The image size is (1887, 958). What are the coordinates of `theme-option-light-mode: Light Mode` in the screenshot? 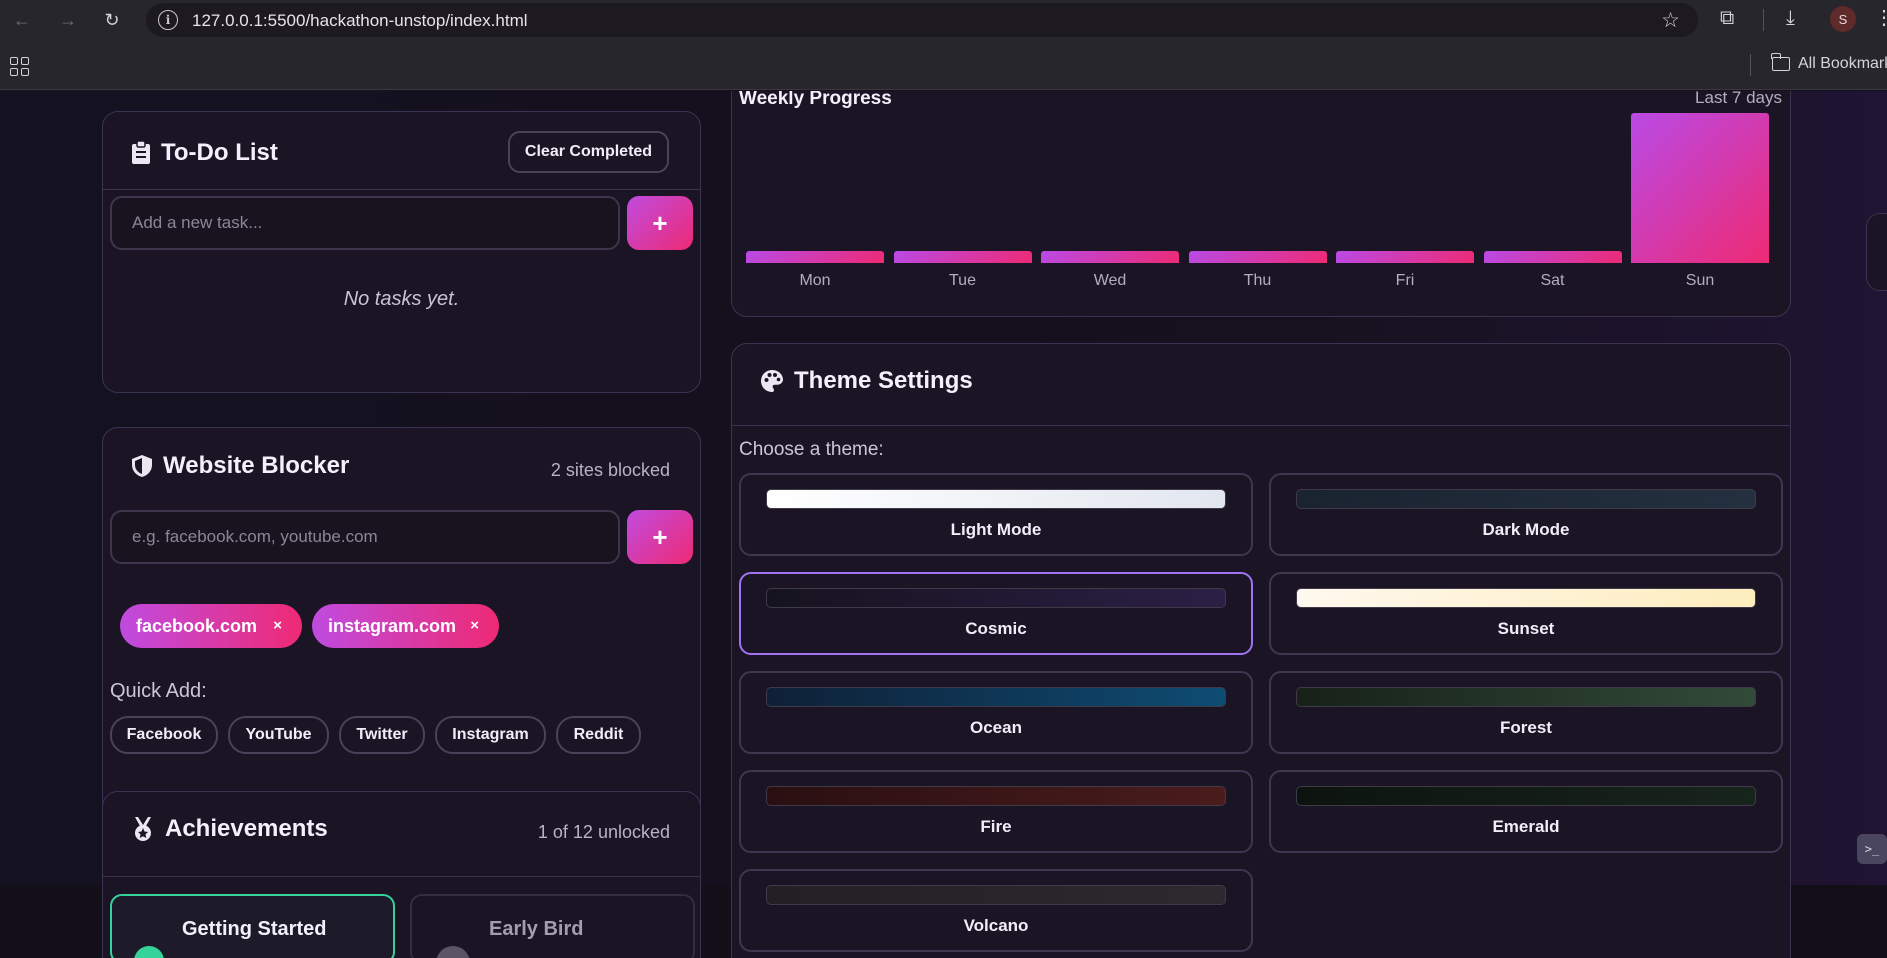 It's located at (996, 514).